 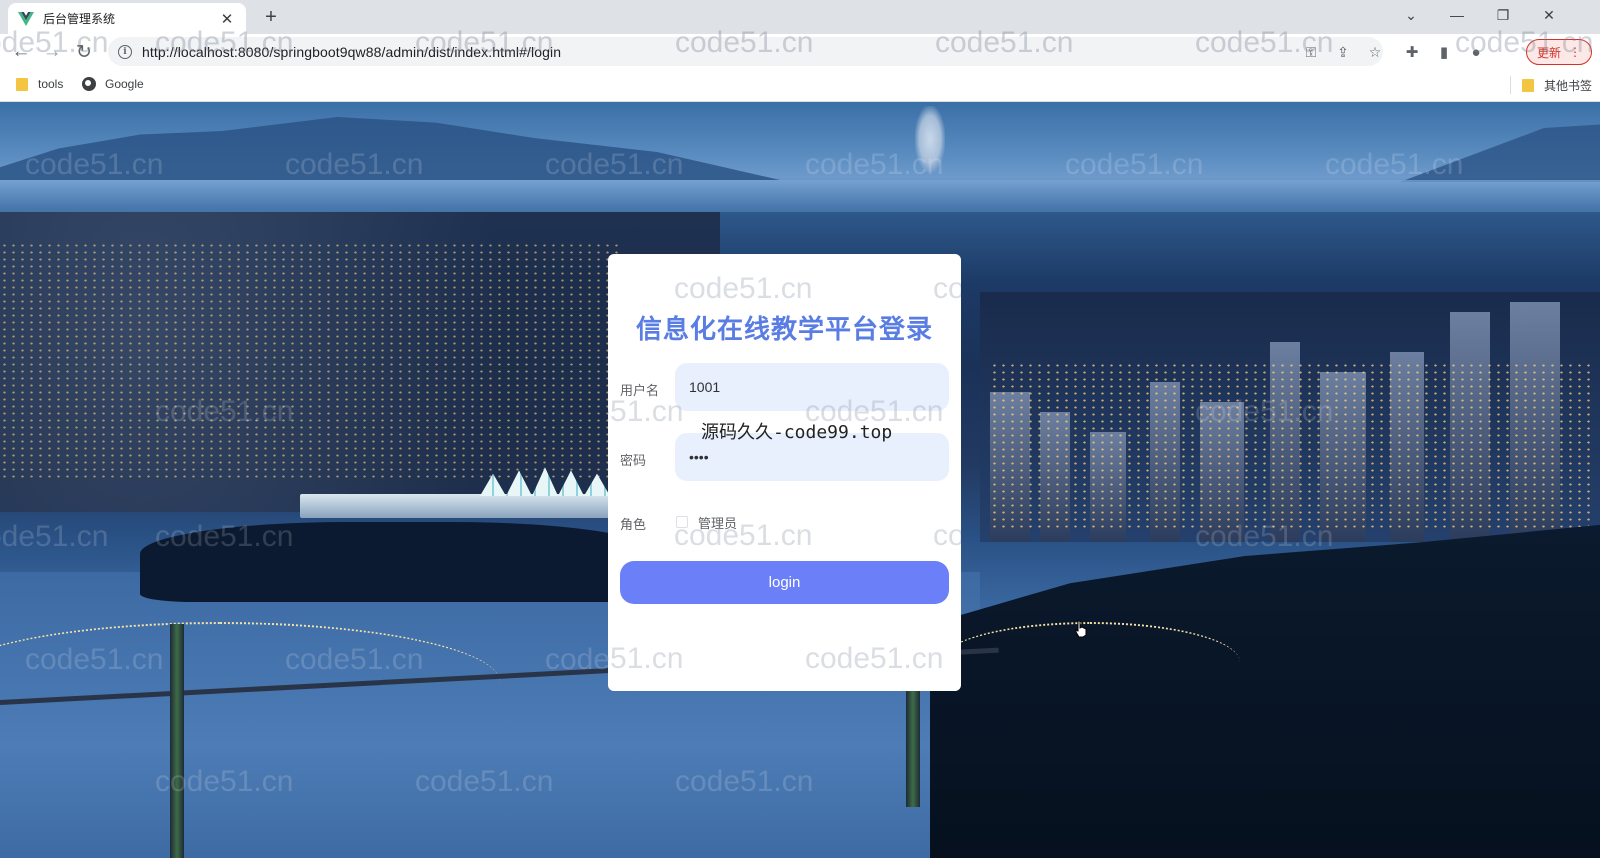 I want to click on username-label: 用户名, so click(x=640, y=390).